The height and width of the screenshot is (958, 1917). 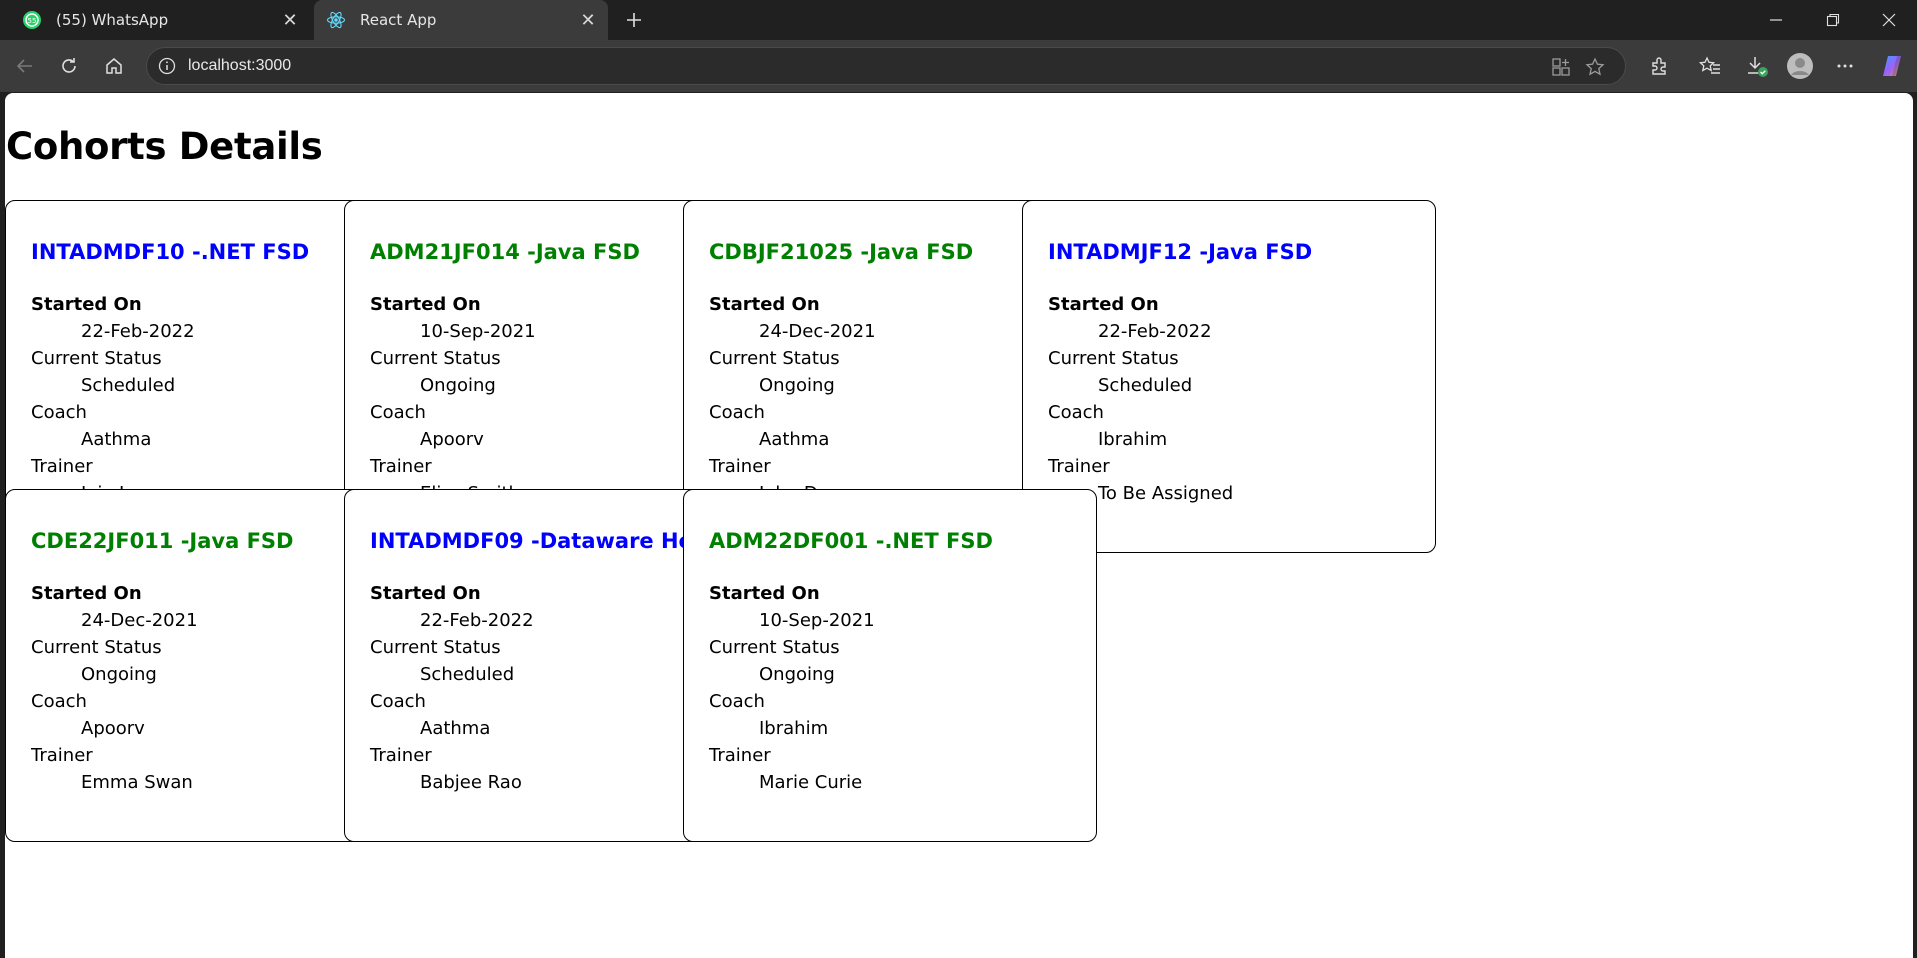 I want to click on tab-title: (55) WhatsApp, so click(x=112, y=20).